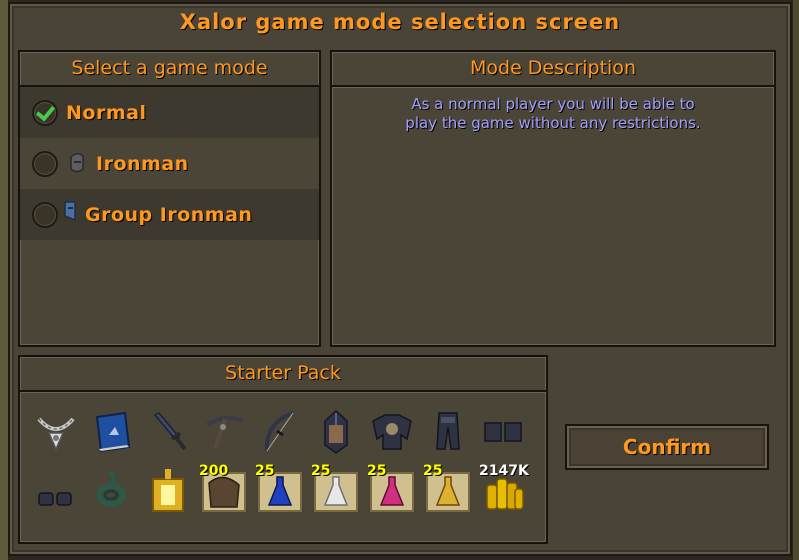 The width and height of the screenshot is (799, 560). Describe the element at coordinates (106, 112) in the screenshot. I see `mode-label-normal: Normal` at that location.